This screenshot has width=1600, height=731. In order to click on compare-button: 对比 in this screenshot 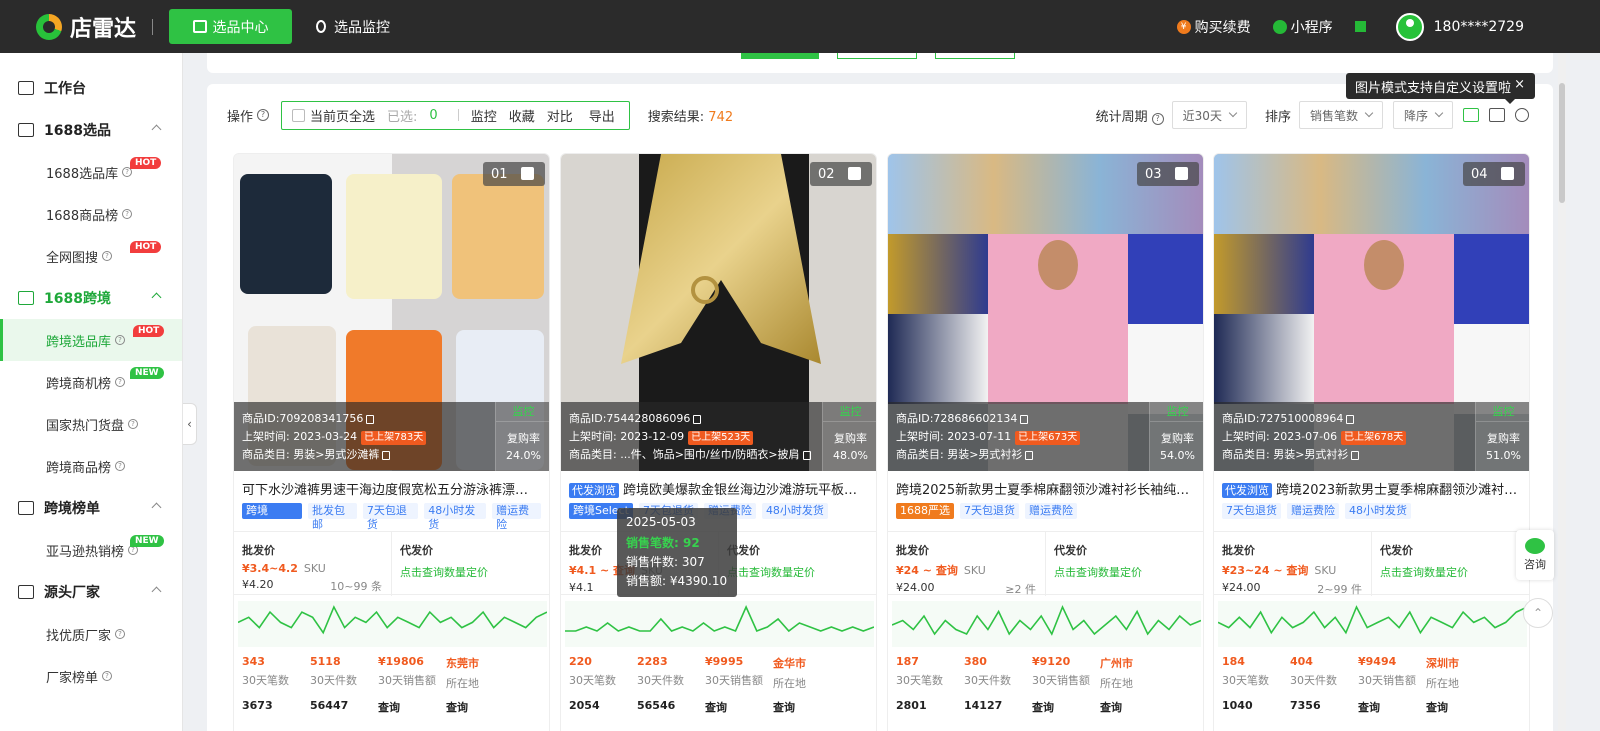, I will do `click(560, 115)`.